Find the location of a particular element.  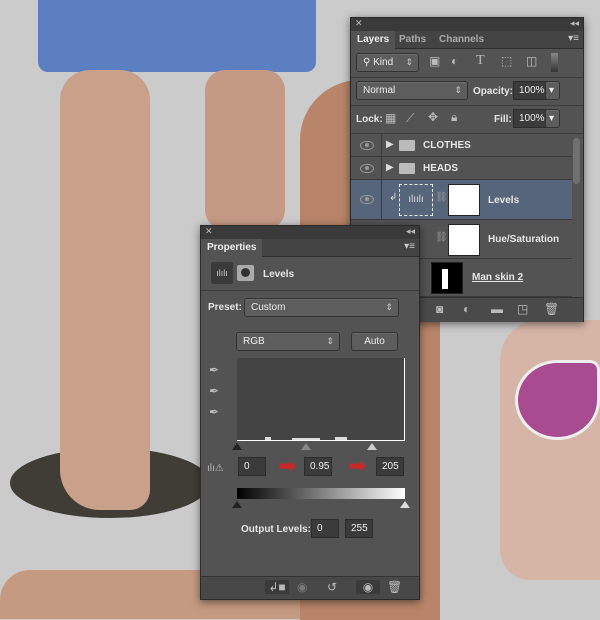

opacity-dropdown: ▾ is located at coordinates (552, 90).